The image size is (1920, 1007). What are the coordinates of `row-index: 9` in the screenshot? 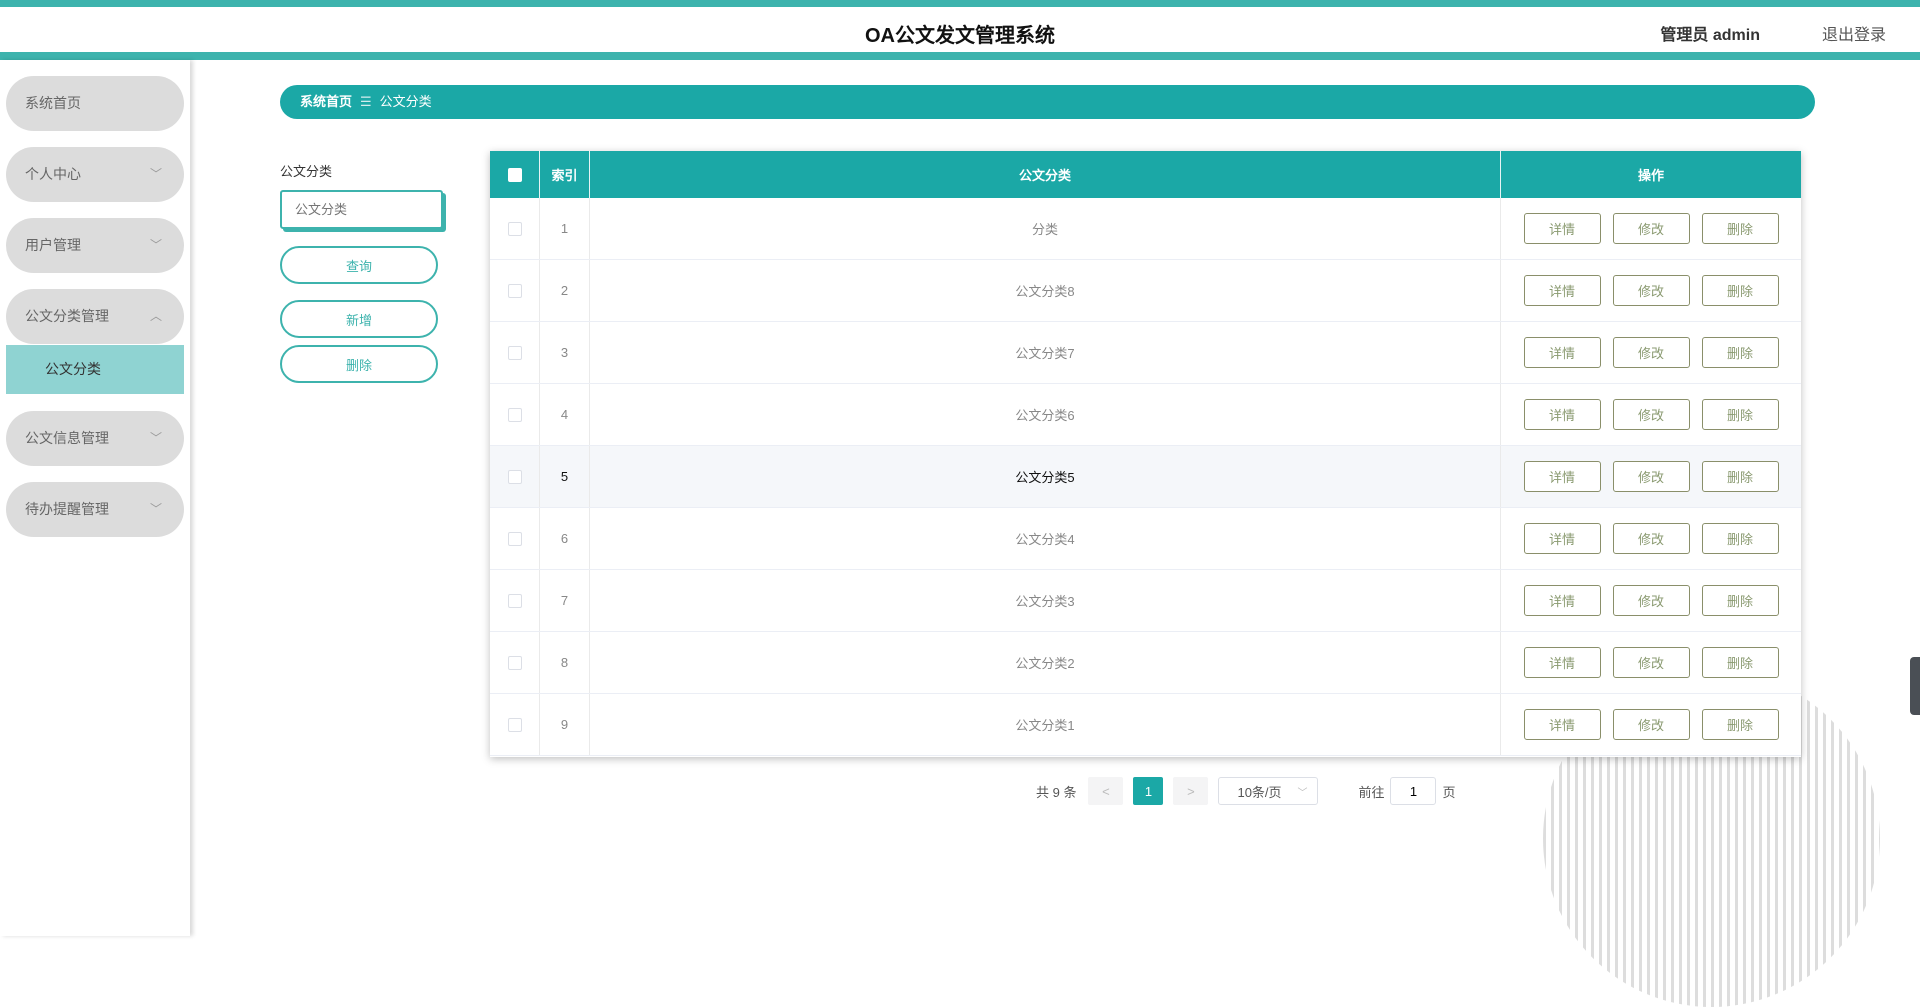 It's located at (565, 724).